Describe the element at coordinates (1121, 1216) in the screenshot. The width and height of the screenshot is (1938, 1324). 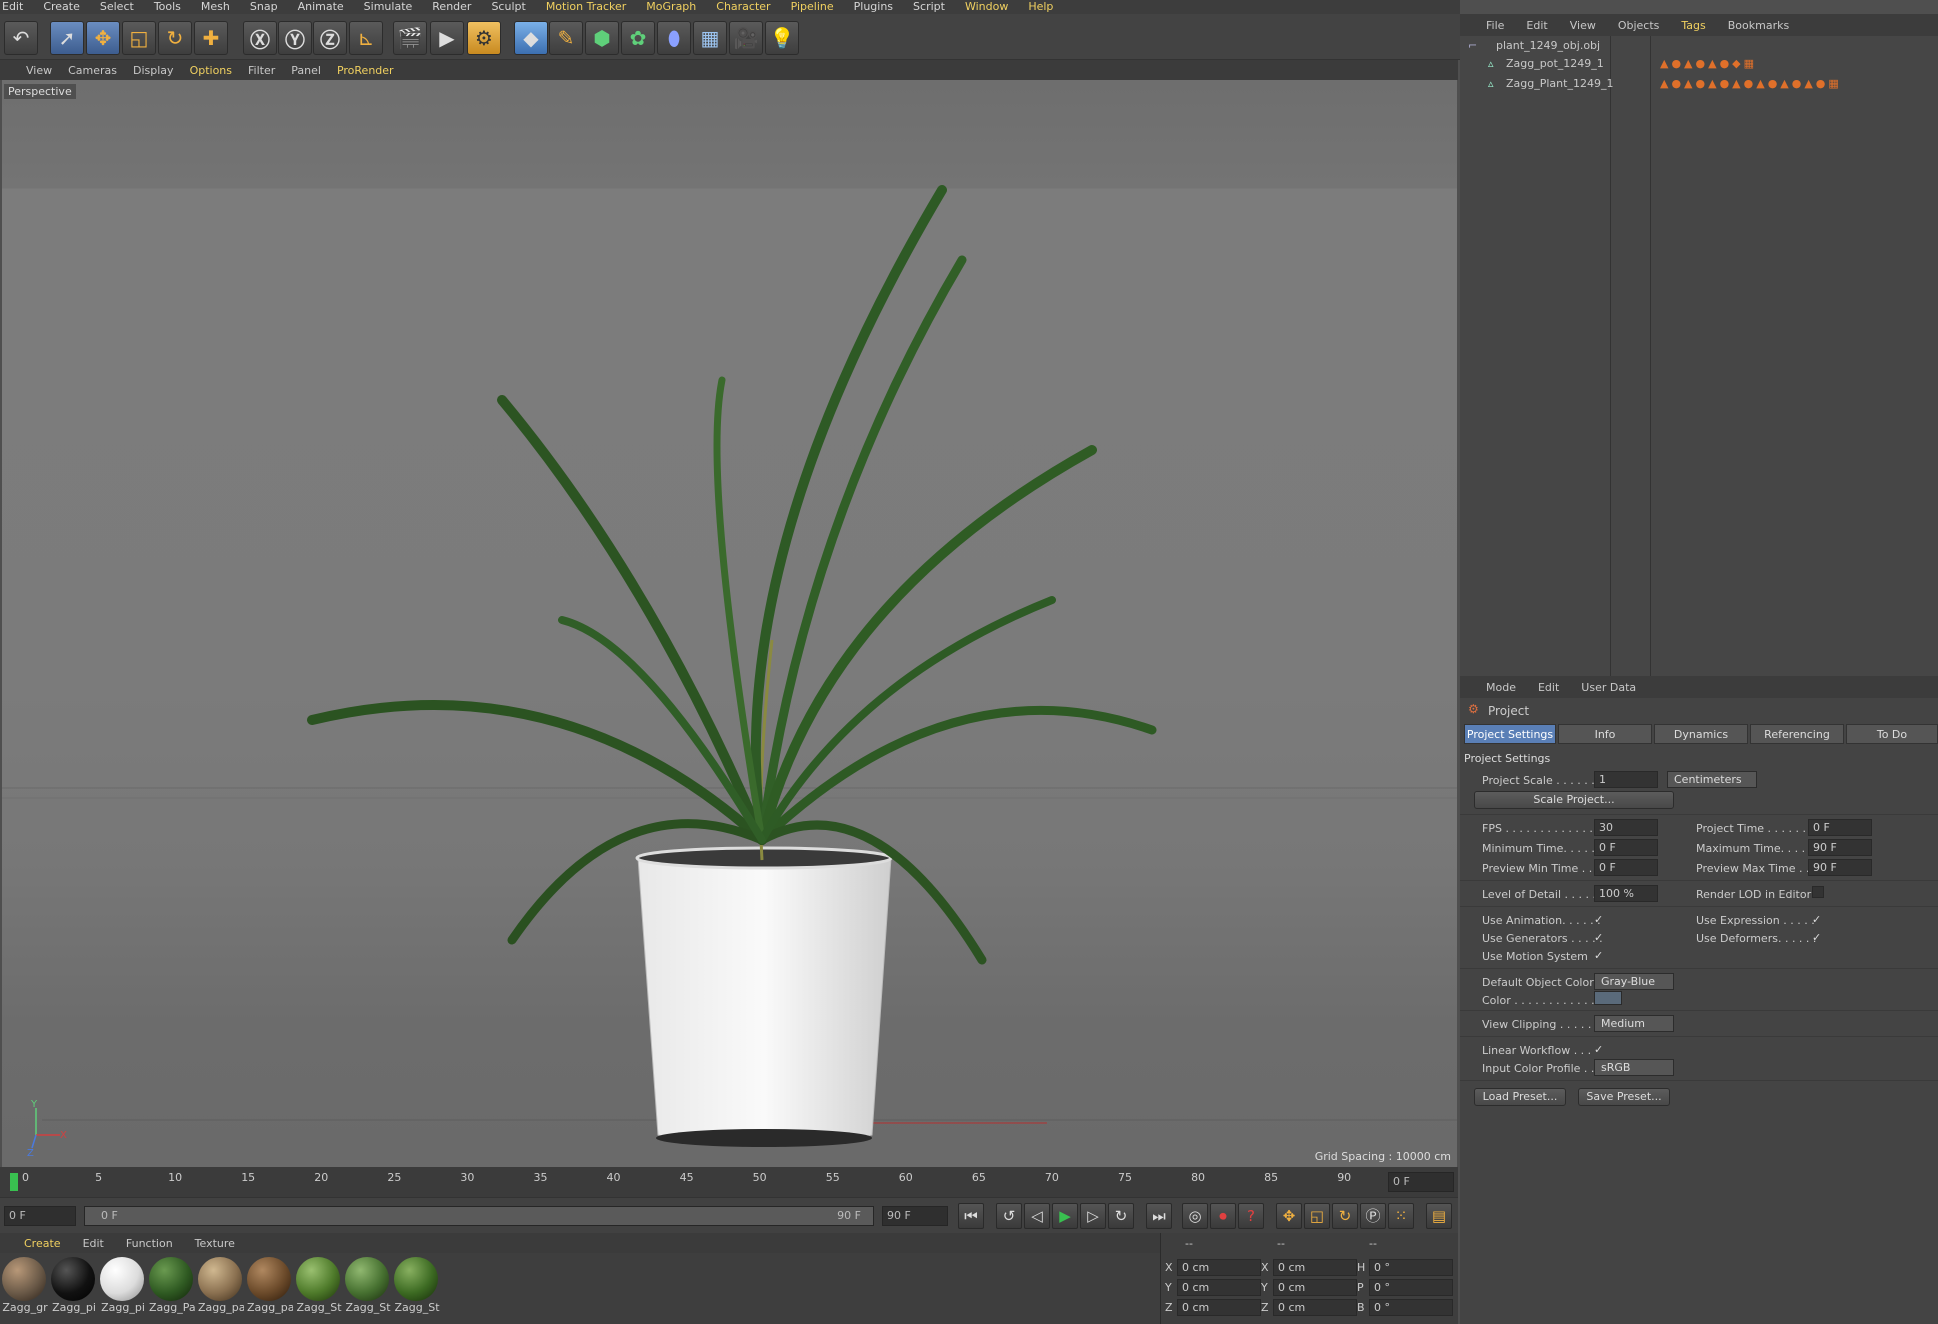
I see `next-key-icon: ↻` at that location.